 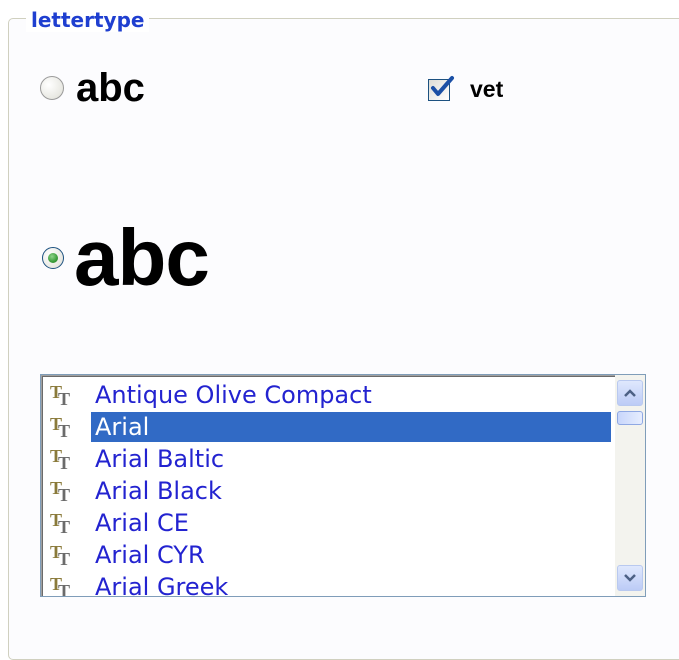 I want to click on font-list-item-label: Arial Baltic, so click(x=160, y=459).